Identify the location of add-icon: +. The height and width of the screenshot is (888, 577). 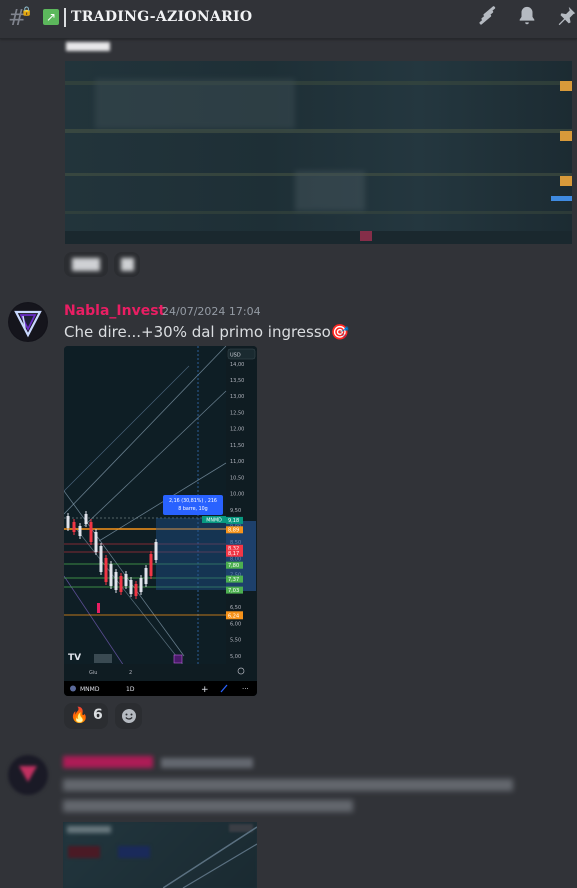
(205, 690).